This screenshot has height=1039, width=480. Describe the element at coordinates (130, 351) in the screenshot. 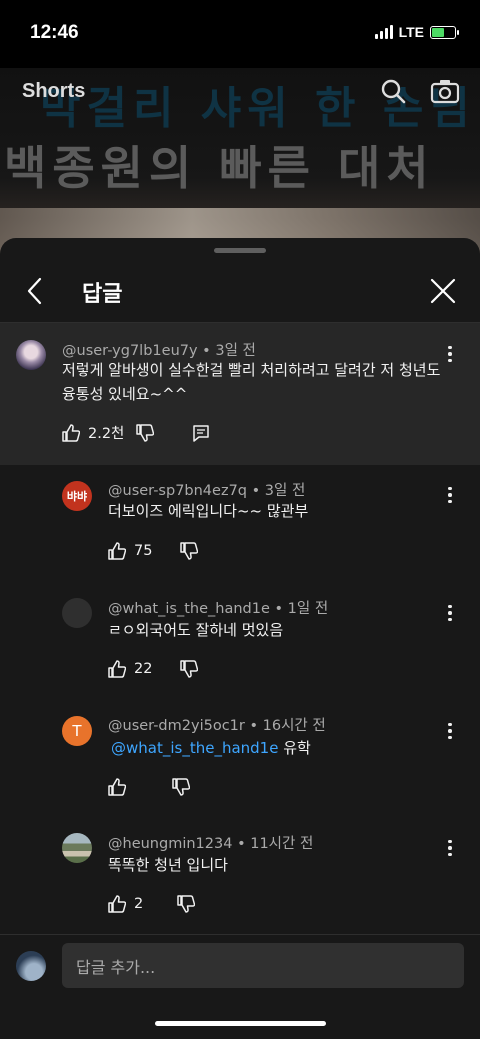

I see `comment-author: @user-yg7lb1eu7y` at that location.